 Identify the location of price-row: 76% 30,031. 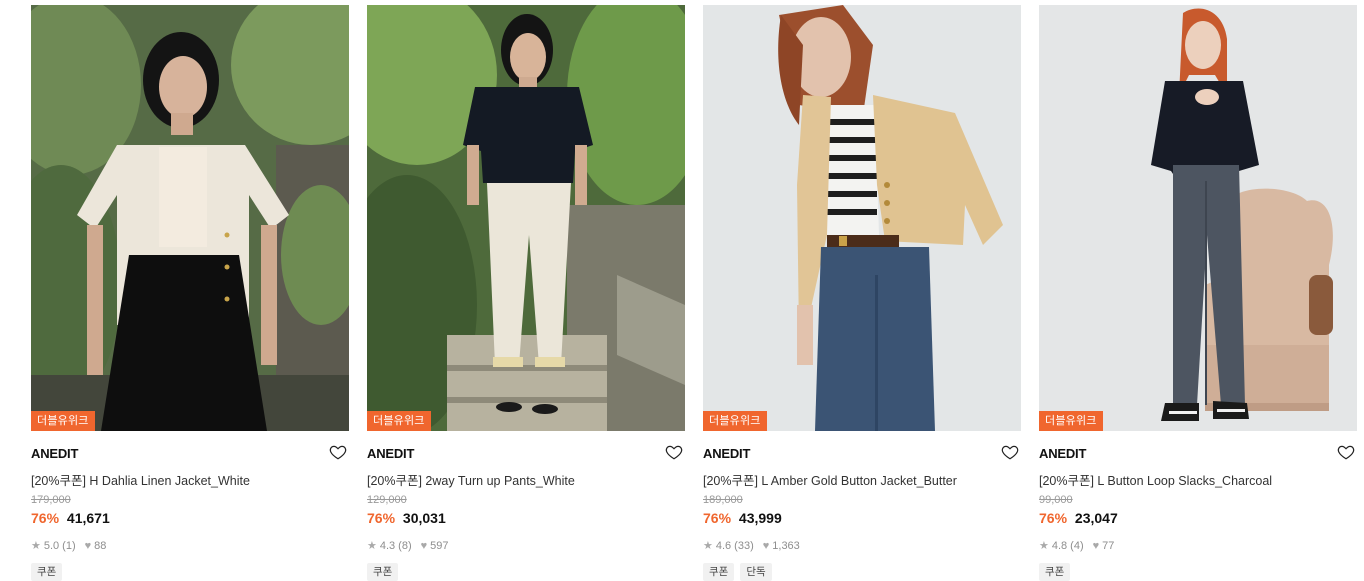
(406, 518).